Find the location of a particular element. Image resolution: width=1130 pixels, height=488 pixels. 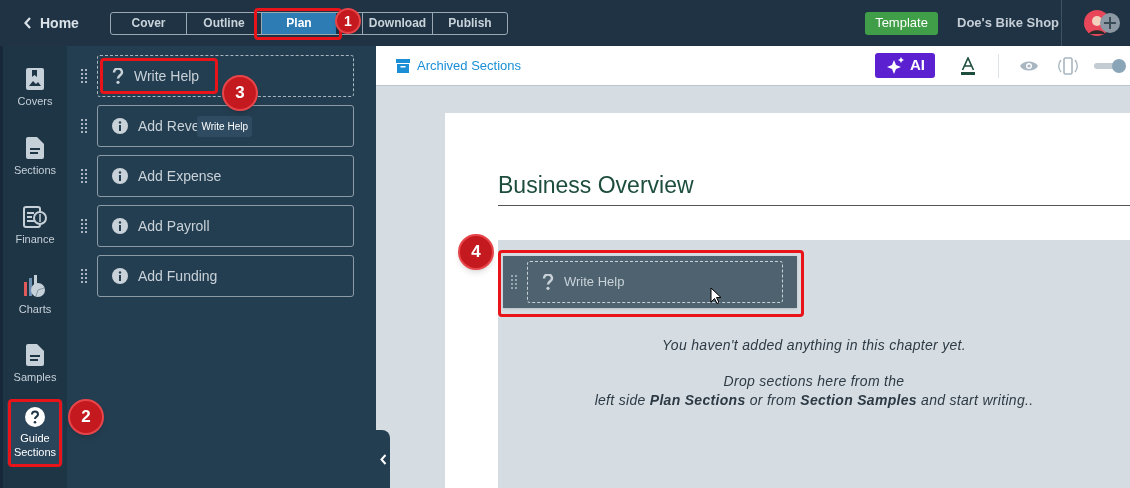

business-name: Doe's Bike Shop is located at coordinates (1009, 23).